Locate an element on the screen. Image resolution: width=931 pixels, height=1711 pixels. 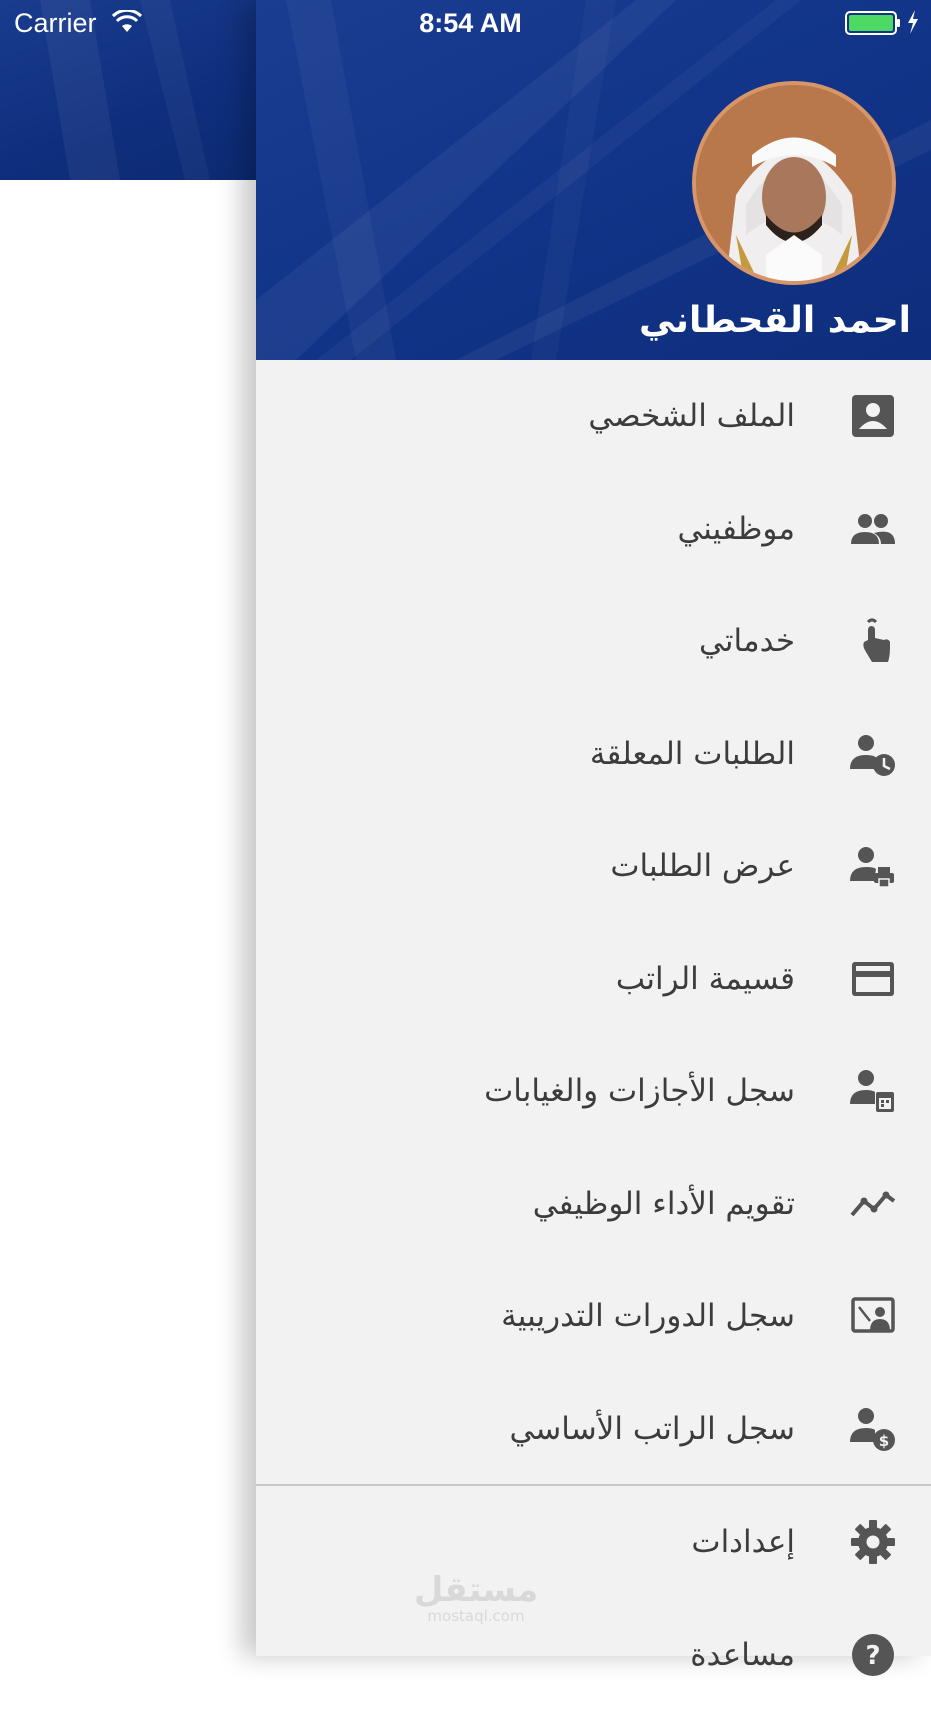
avatar-photo is located at coordinates (794, 183).